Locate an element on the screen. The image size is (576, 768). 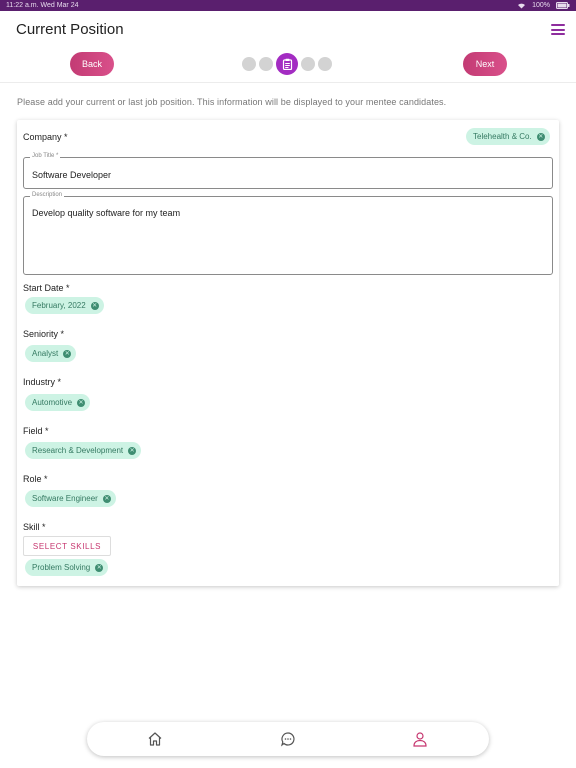
field-chip: Research & Development ✕ is located at coordinates (83, 450).